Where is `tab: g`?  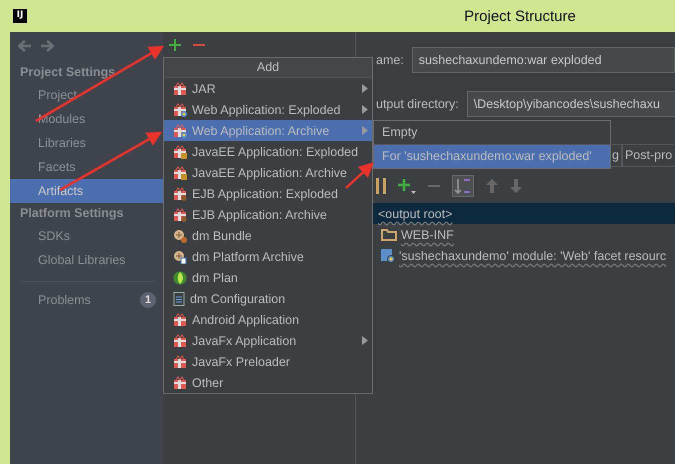
tab: g is located at coordinates (617, 155).